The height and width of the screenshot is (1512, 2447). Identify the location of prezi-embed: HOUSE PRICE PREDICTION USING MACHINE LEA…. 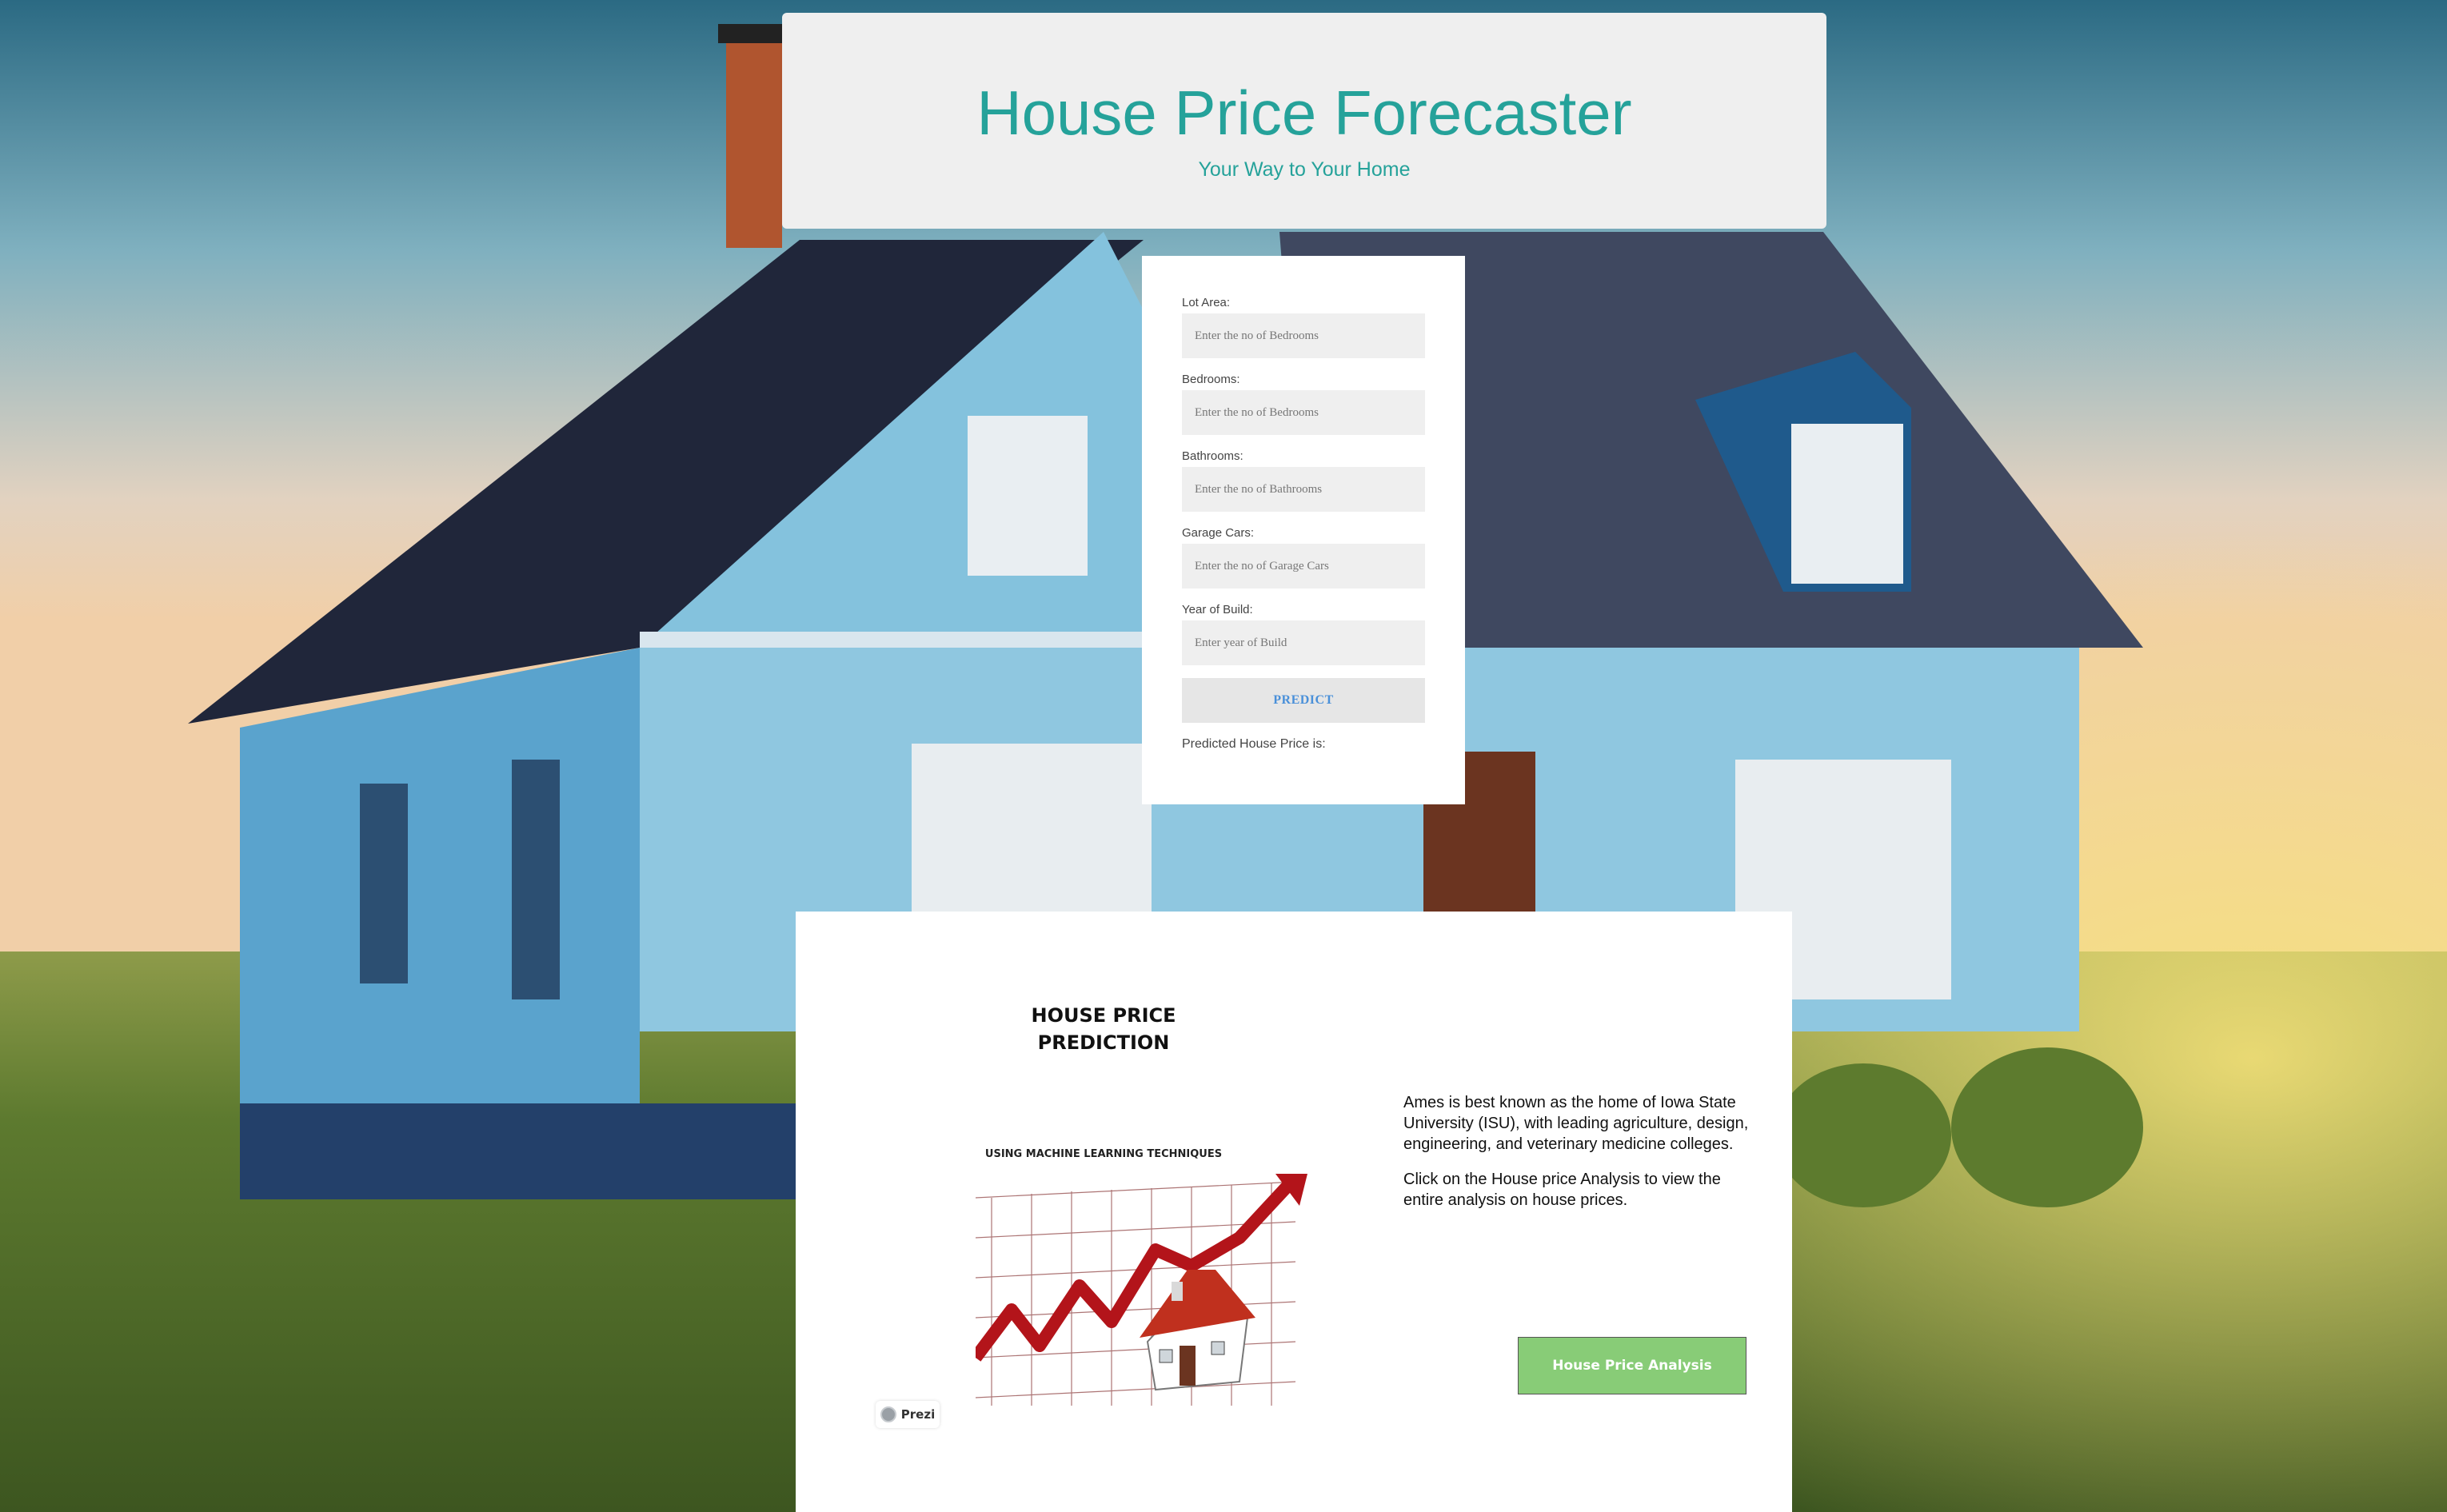
(1100, 1223).